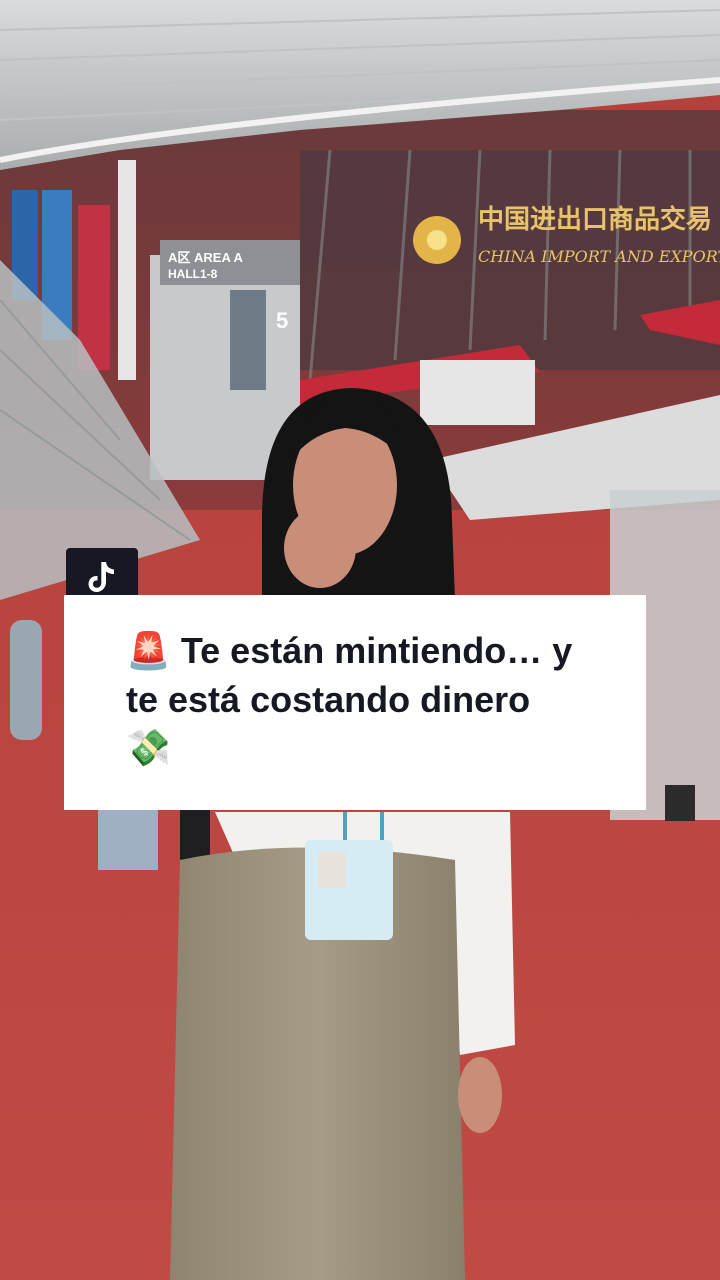  I want to click on tiktok-logo-icon, so click(101, 577).